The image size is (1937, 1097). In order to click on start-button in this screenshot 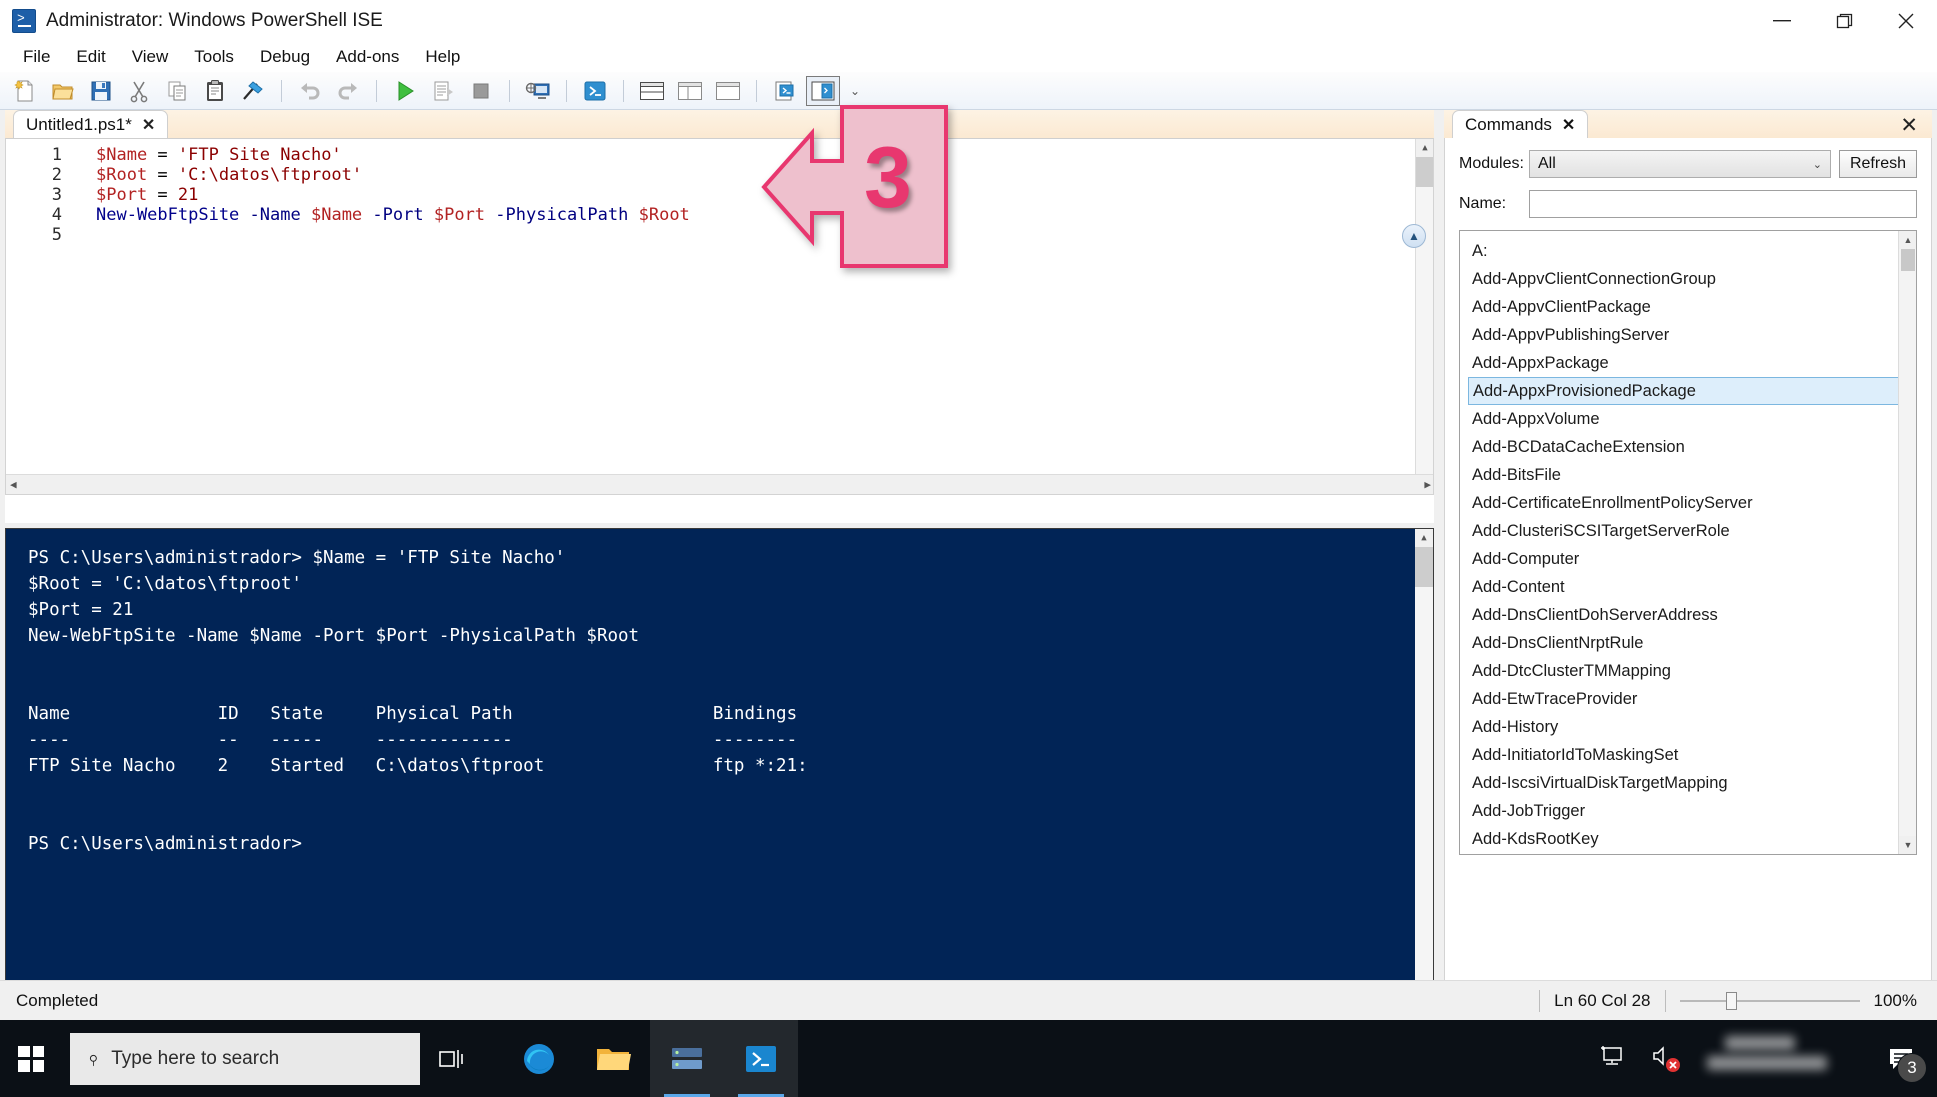, I will do `click(31, 1058)`.